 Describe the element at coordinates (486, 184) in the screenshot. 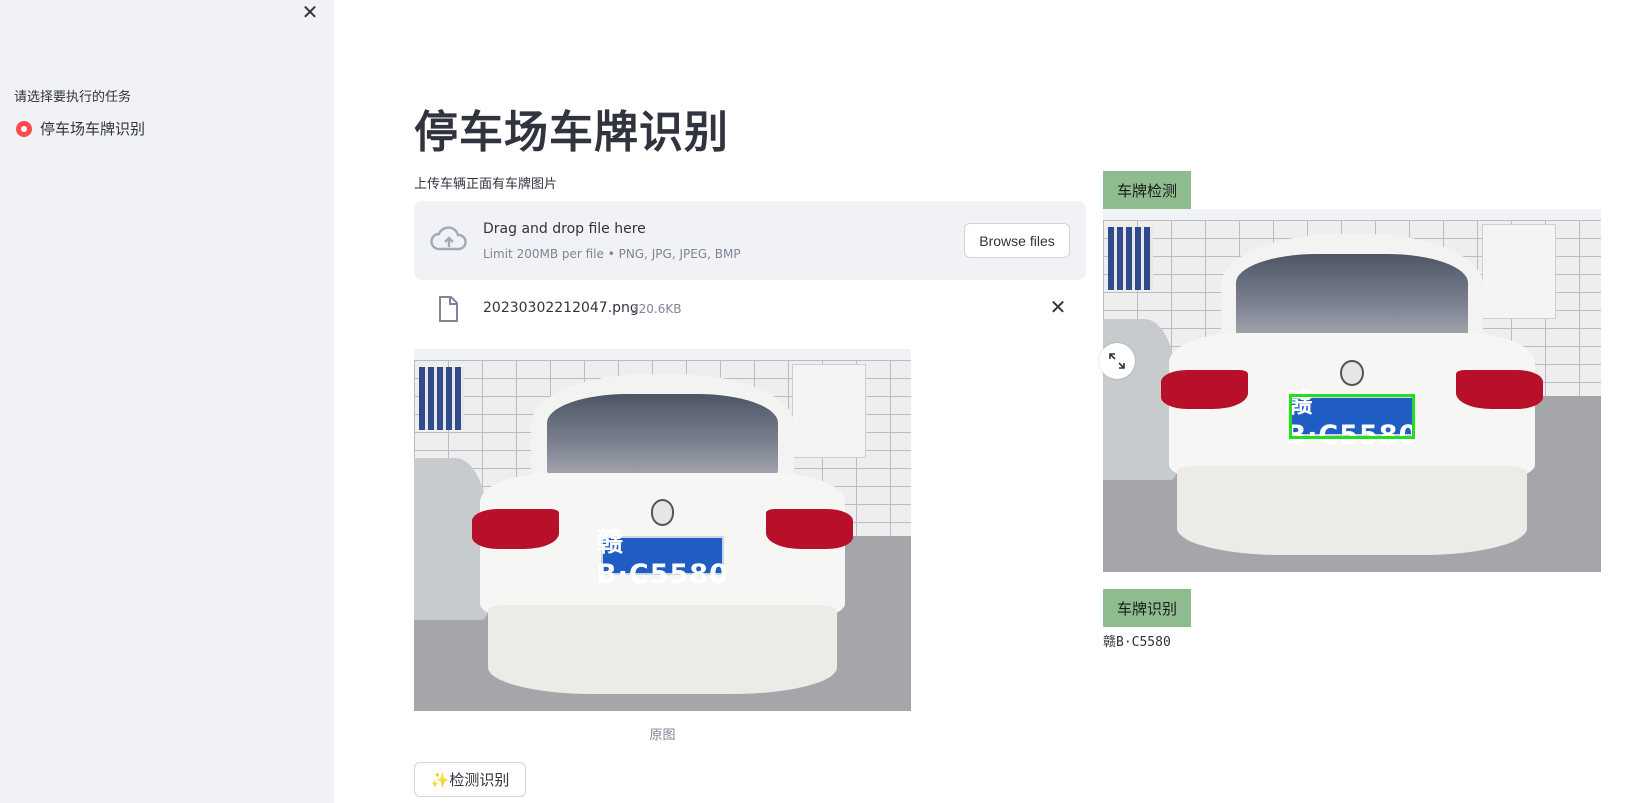

I see `uploader-label: 上传车辆正面有车牌图片` at that location.